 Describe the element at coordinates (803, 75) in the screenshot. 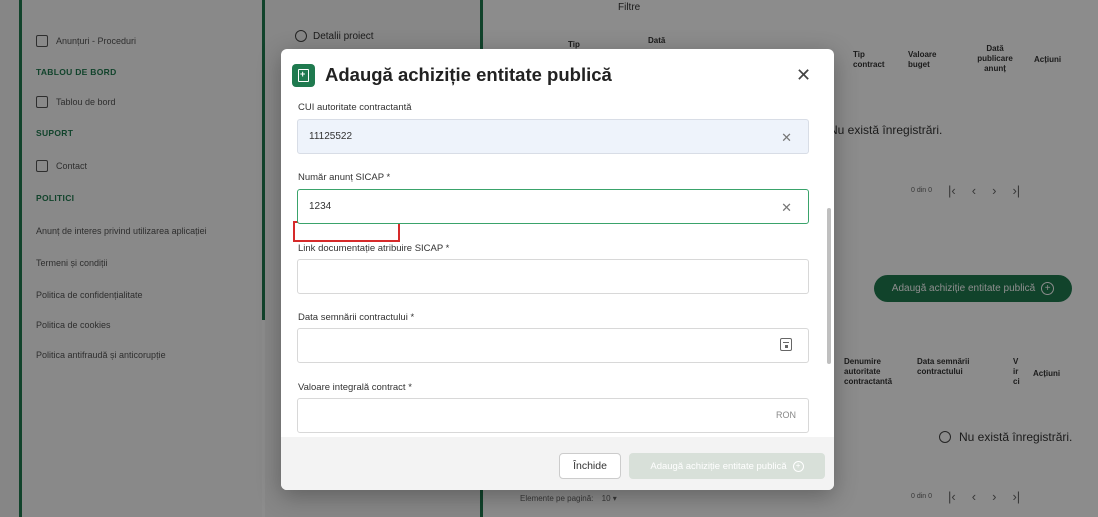

I see `close-icon: ✕` at that location.